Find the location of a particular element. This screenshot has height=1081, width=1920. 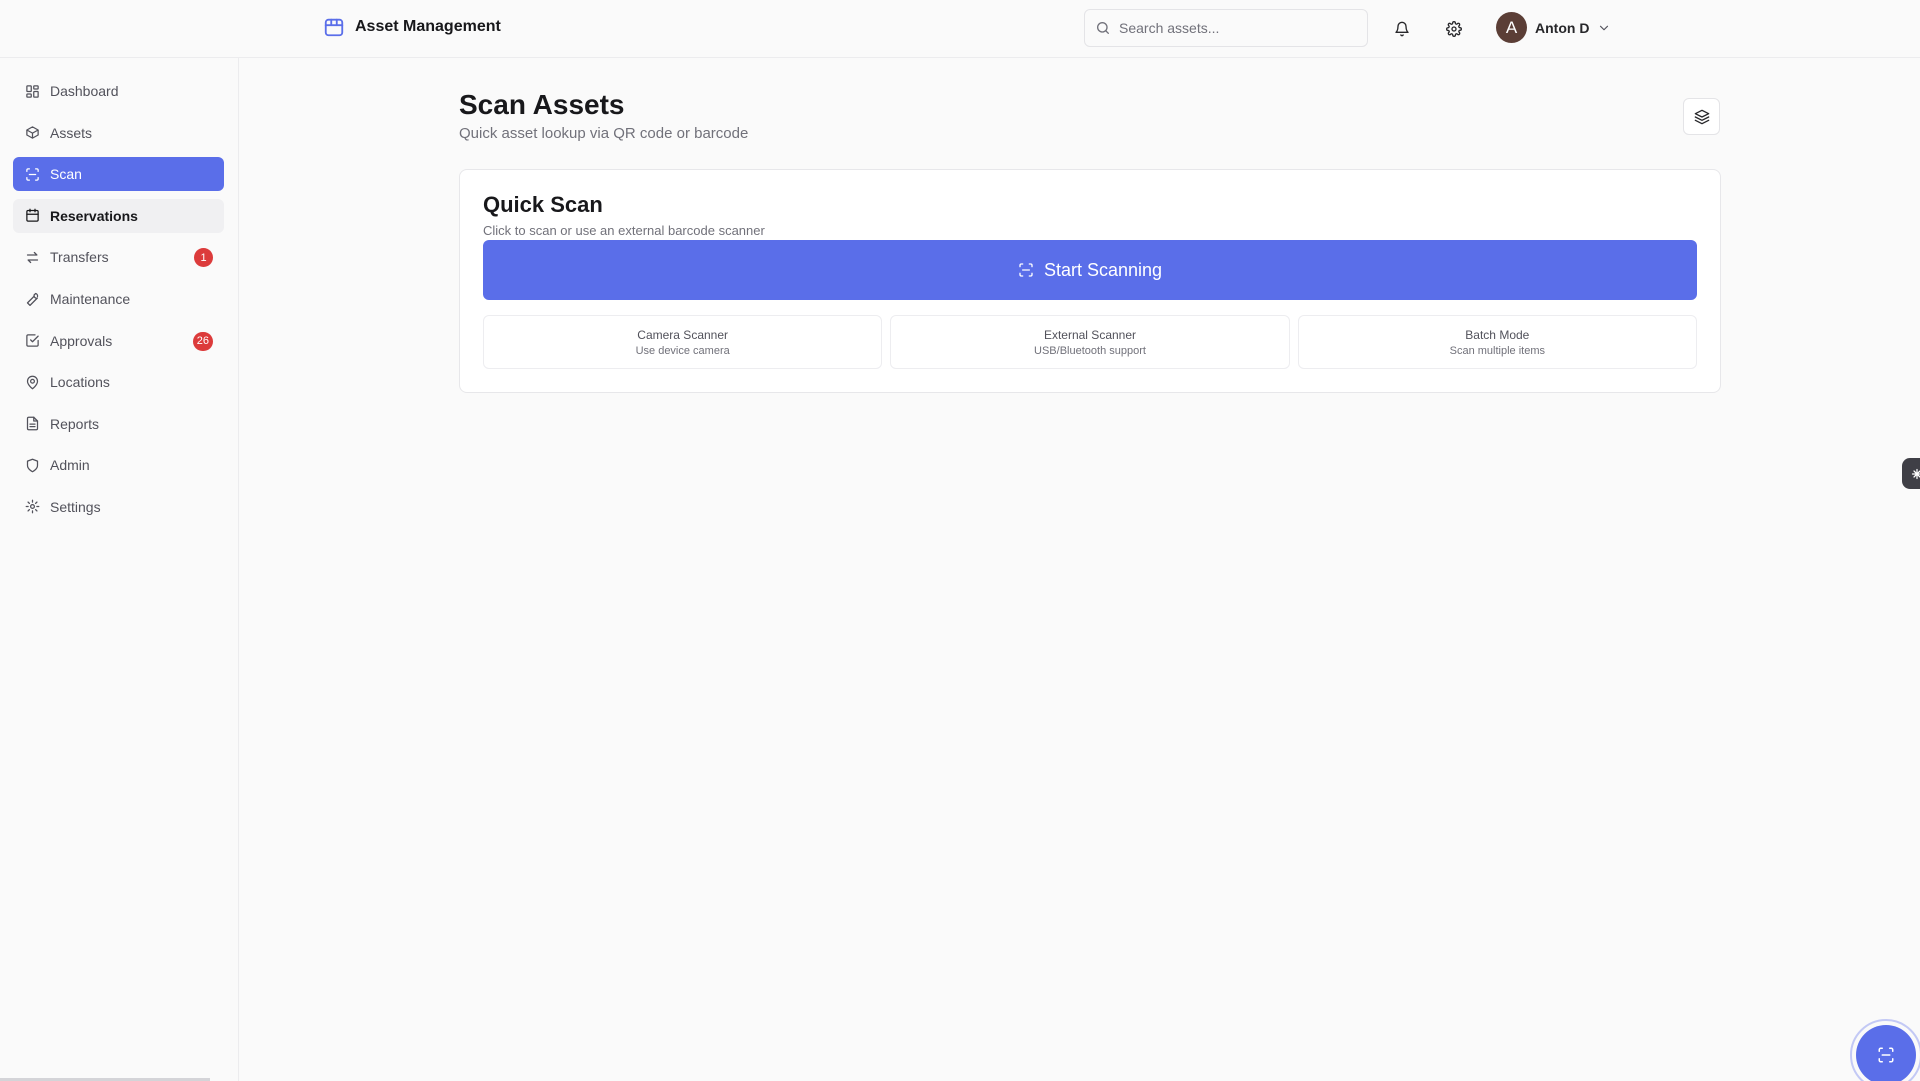

wrench-icon is located at coordinates (32, 300).